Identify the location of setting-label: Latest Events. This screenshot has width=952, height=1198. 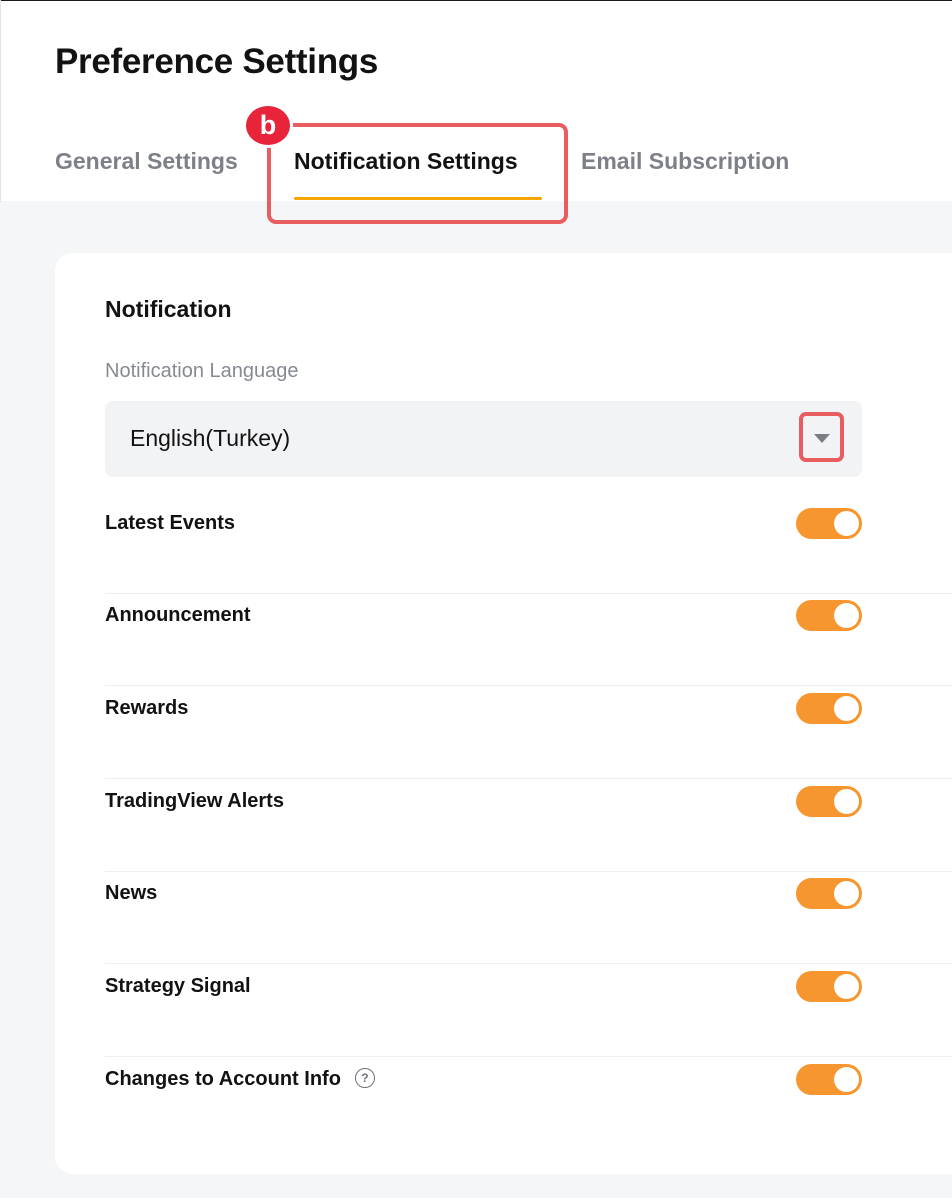
(170, 523).